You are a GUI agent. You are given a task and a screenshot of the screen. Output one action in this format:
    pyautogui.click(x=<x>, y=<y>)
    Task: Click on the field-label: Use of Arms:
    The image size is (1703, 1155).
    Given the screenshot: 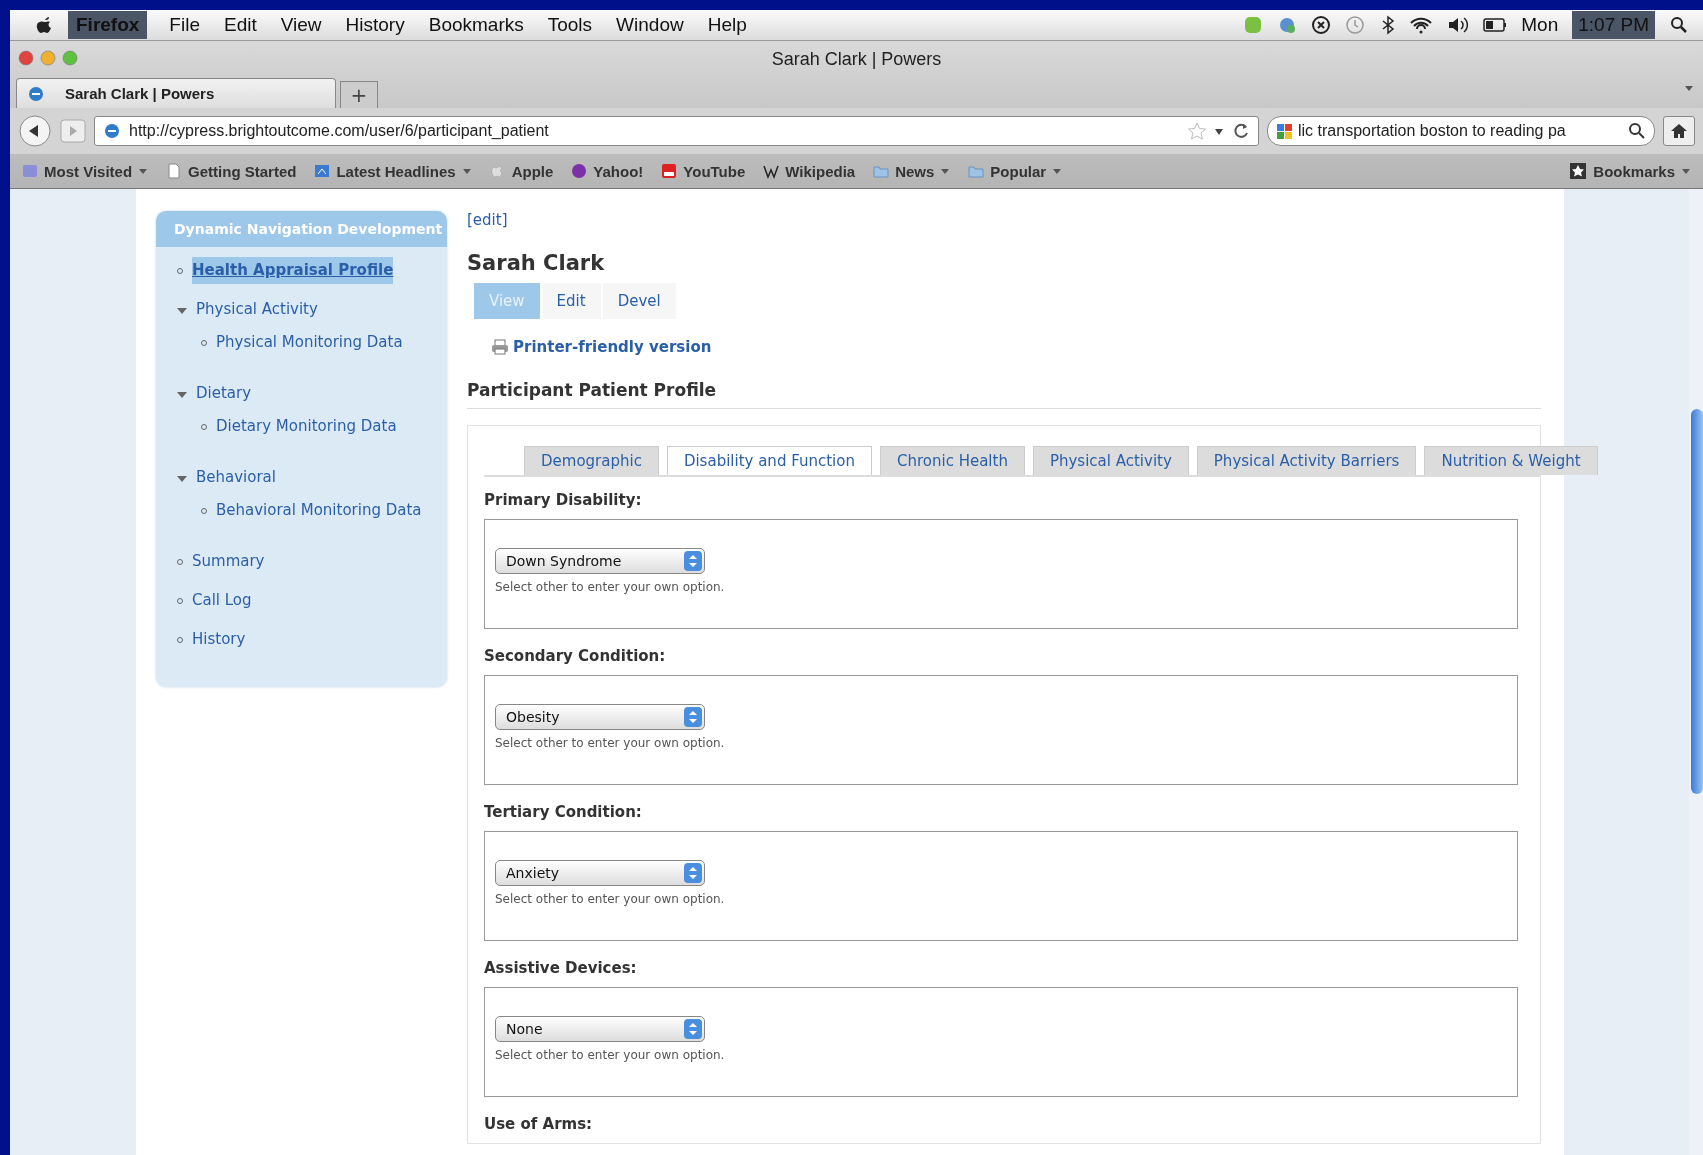 What is the action you would take?
    pyautogui.click(x=539, y=1124)
    